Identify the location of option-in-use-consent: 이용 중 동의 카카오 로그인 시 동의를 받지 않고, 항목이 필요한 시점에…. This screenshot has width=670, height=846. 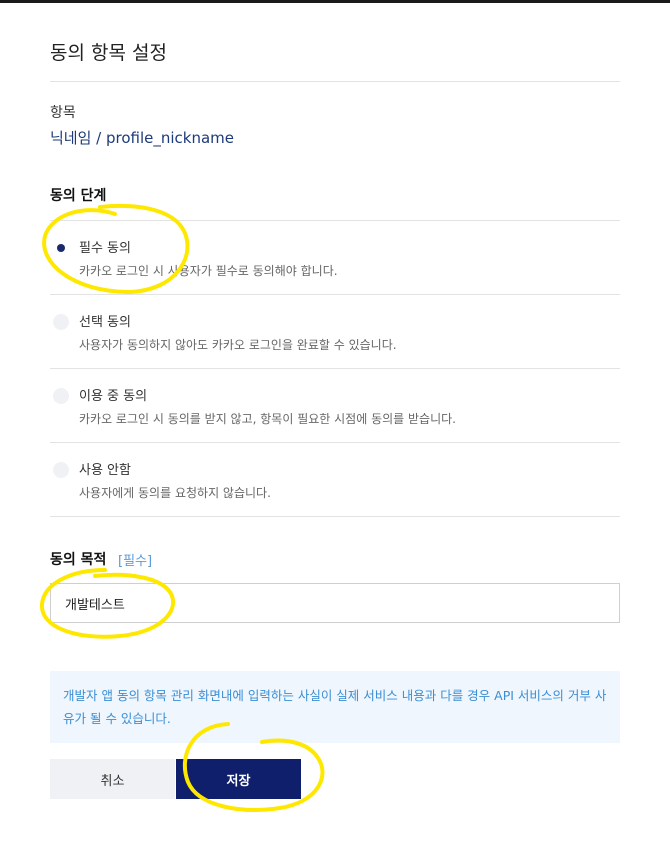
(335, 406).